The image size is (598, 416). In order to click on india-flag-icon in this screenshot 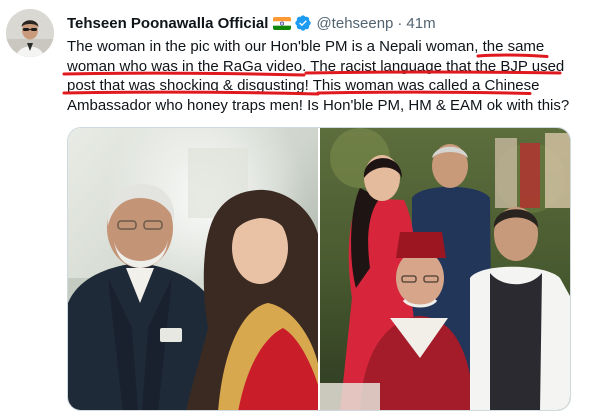, I will do `click(282, 23)`.